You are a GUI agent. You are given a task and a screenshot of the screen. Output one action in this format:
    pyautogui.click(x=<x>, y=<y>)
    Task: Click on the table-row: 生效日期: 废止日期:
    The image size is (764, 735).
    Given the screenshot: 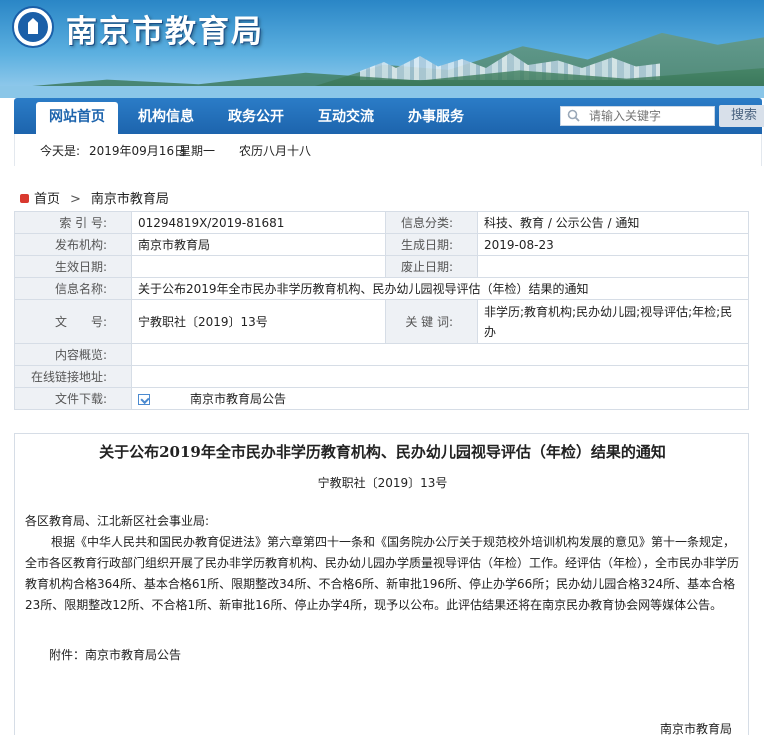 What is the action you would take?
    pyautogui.click(x=381, y=266)
    